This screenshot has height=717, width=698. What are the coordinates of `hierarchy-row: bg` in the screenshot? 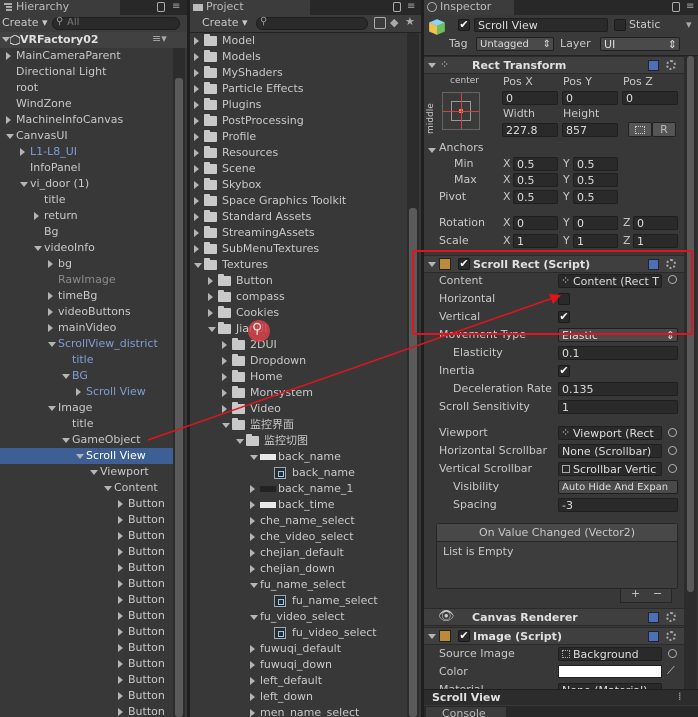 It's located at (86, 264).